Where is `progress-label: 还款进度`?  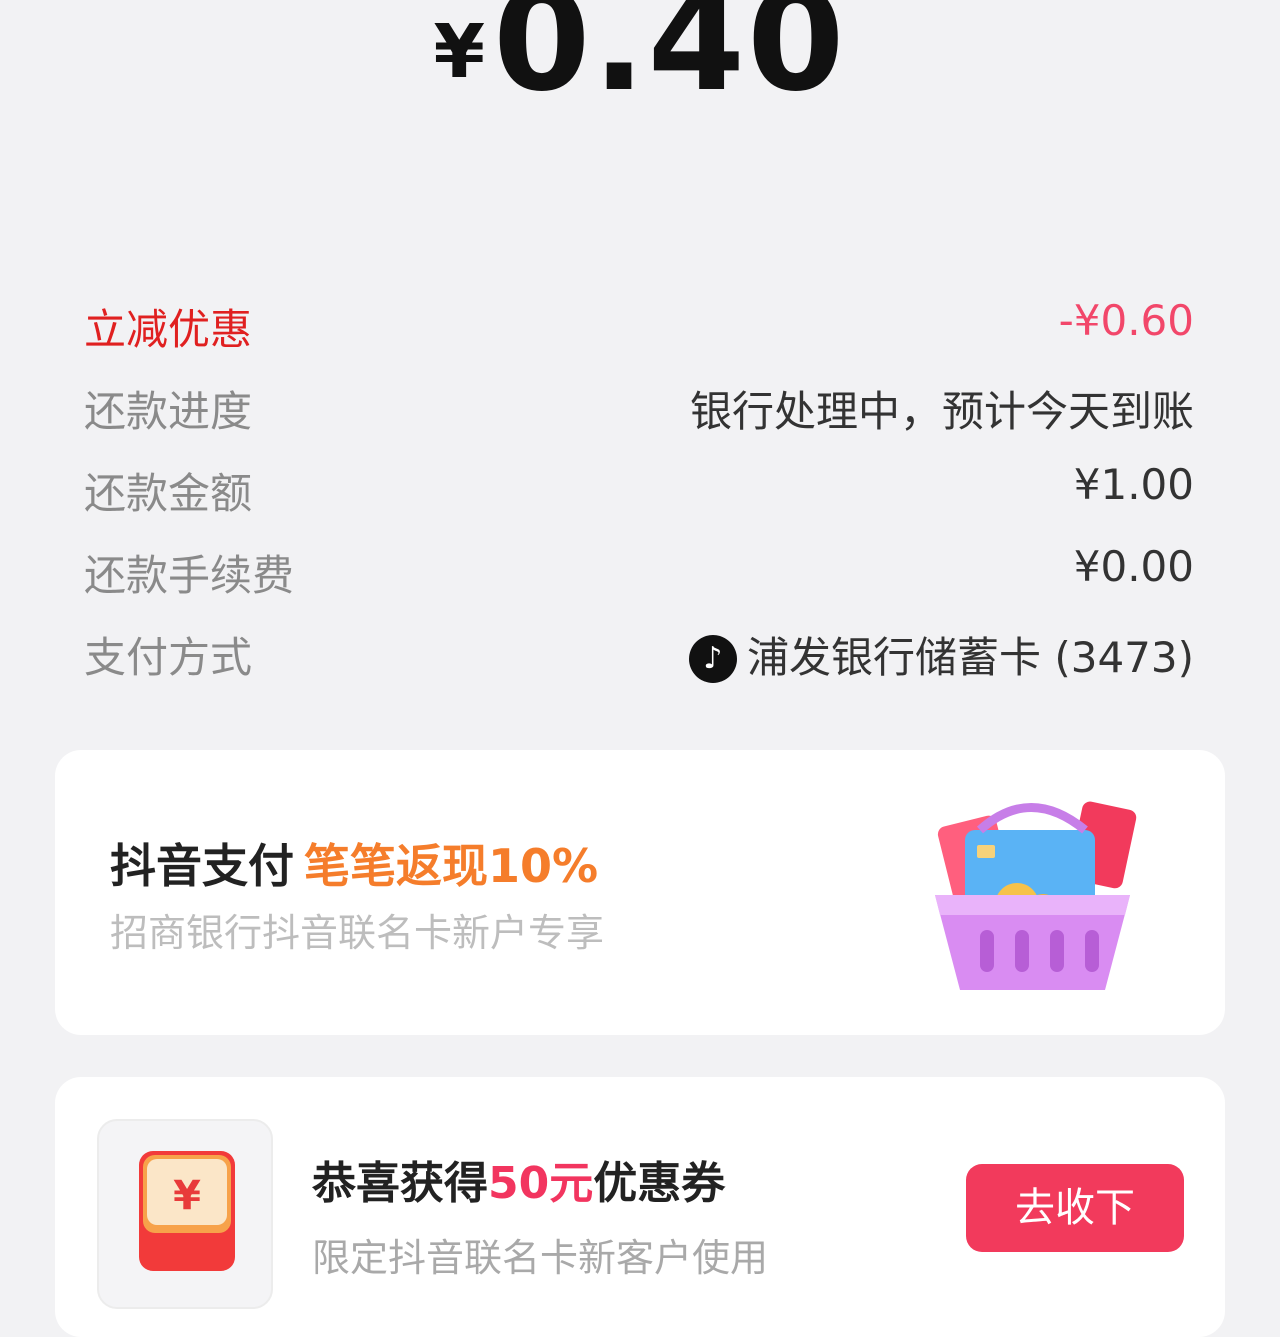 progress-label: 还款进度 is located at coordinates (168, 411).